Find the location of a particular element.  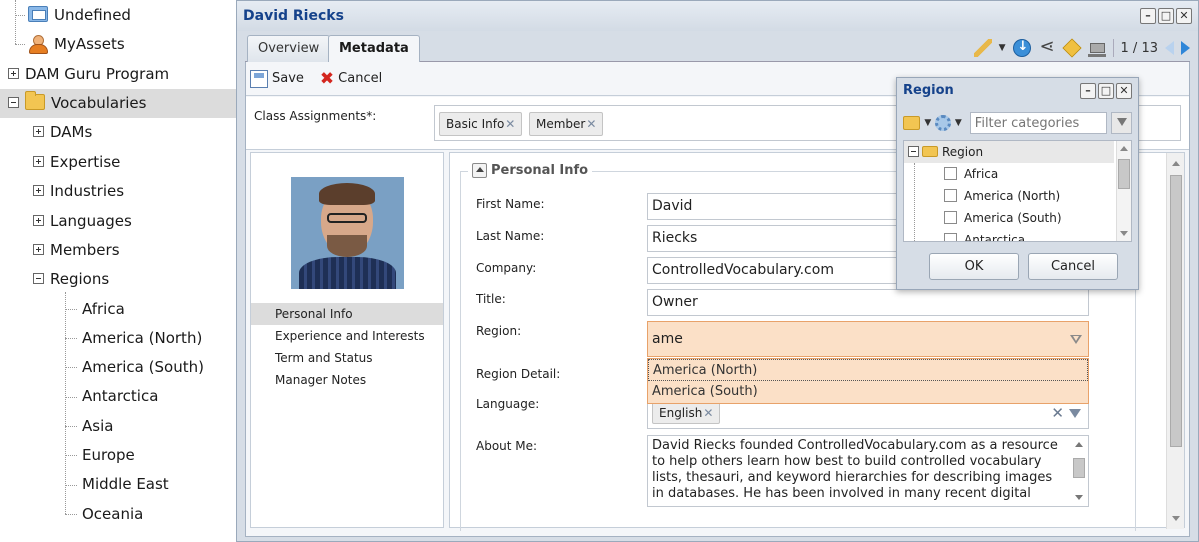

tree-item-europe: Europe is located at coordinates (108, 455).